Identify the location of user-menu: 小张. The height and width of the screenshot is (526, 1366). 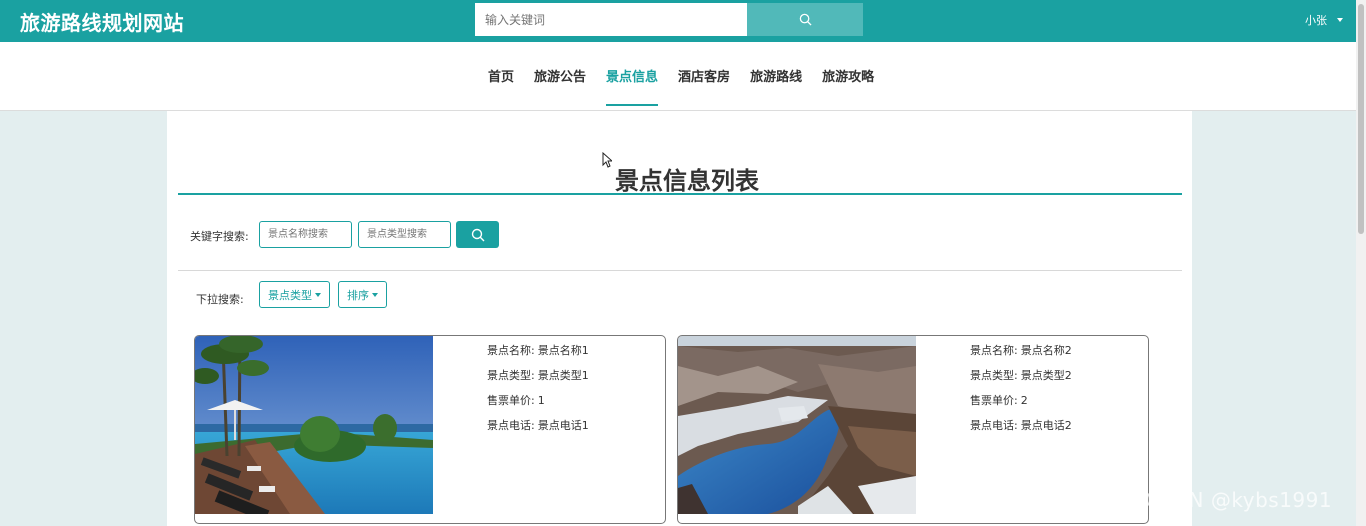
(1324, 20).